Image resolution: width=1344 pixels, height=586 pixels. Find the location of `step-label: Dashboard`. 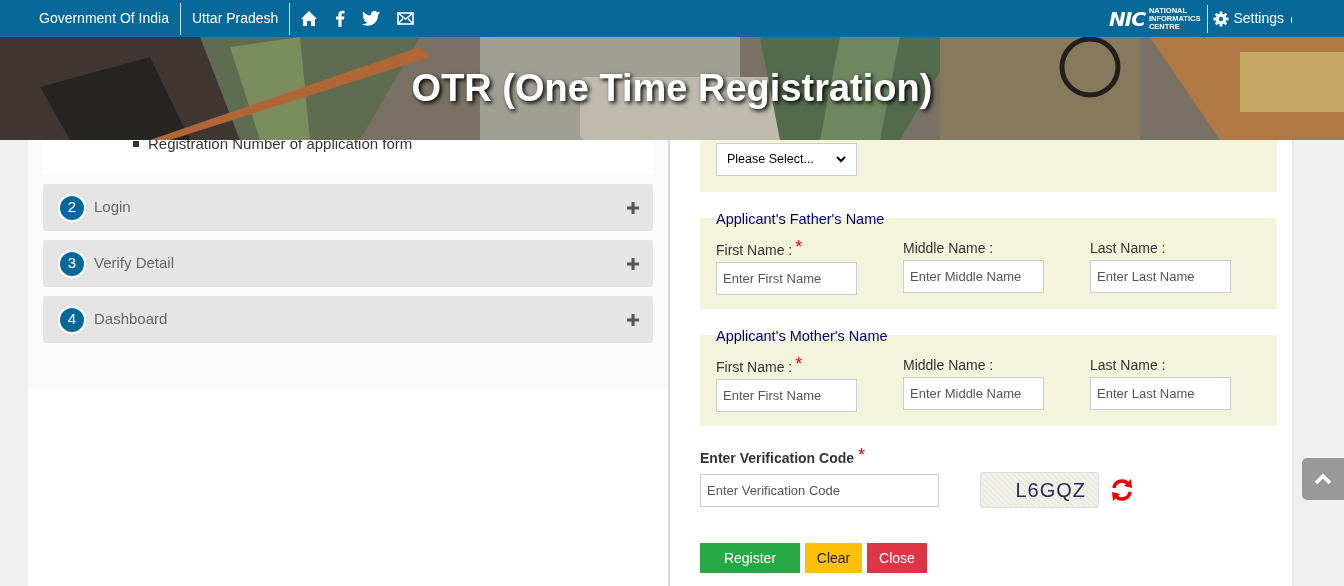

step-label: Dashboard is located at coordinates (131, 319).